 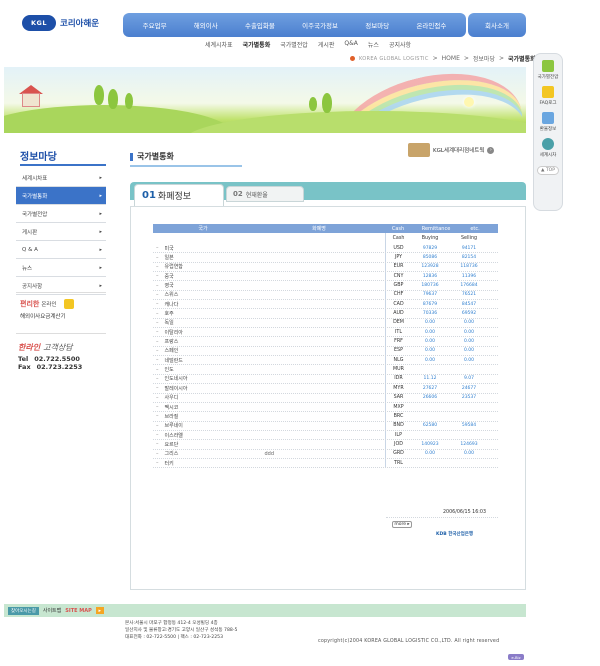 I want to click on selling-rate: 24677, so click(x=469, y=388).